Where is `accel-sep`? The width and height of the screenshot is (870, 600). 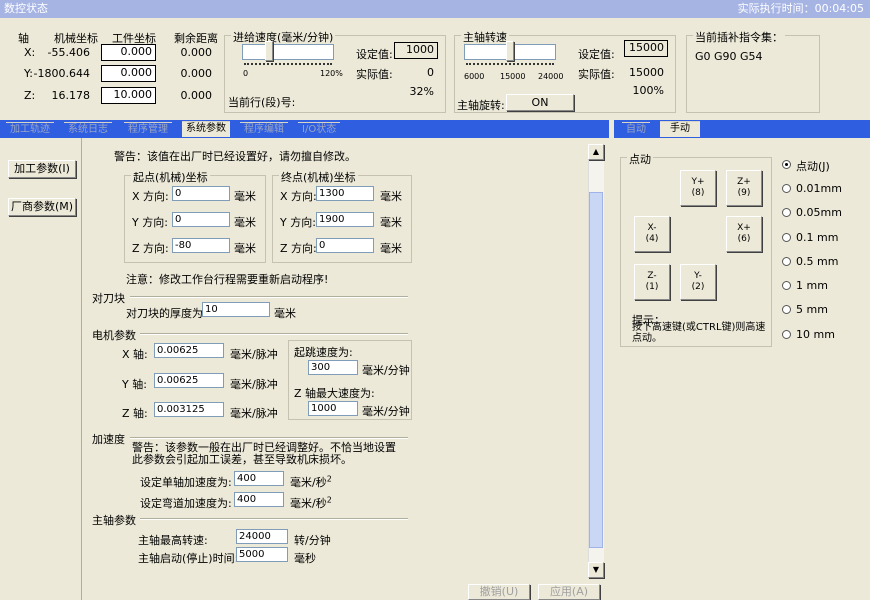 accel-sep is located at coordinates (269, 438).